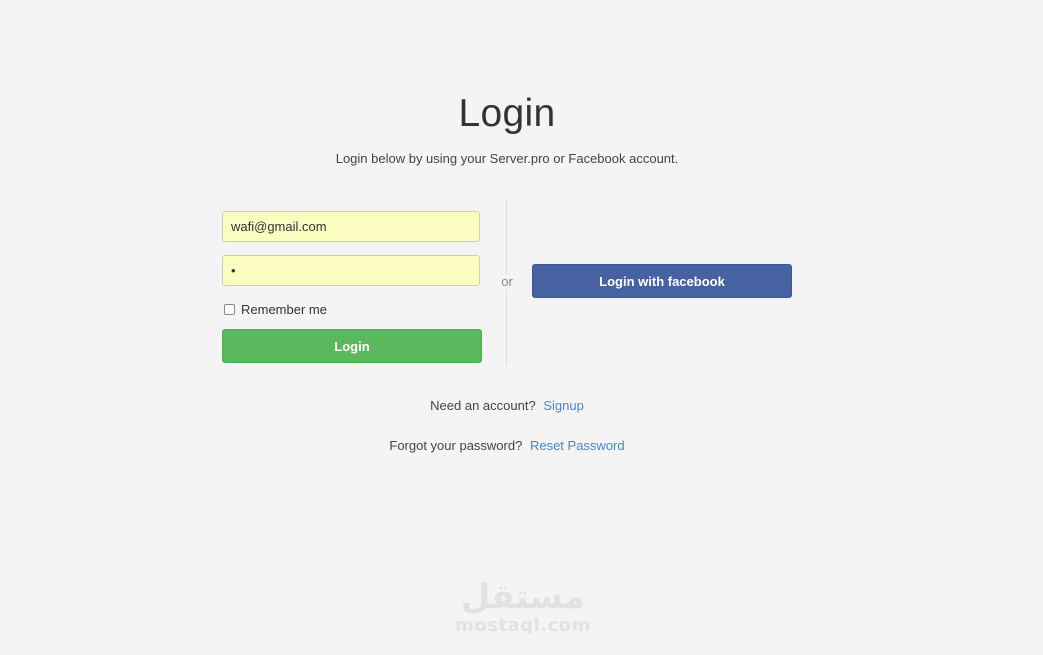  Describe the element at coordinates (284, 309) in the screenshot. I see `remember-label: Remember me` at that location.